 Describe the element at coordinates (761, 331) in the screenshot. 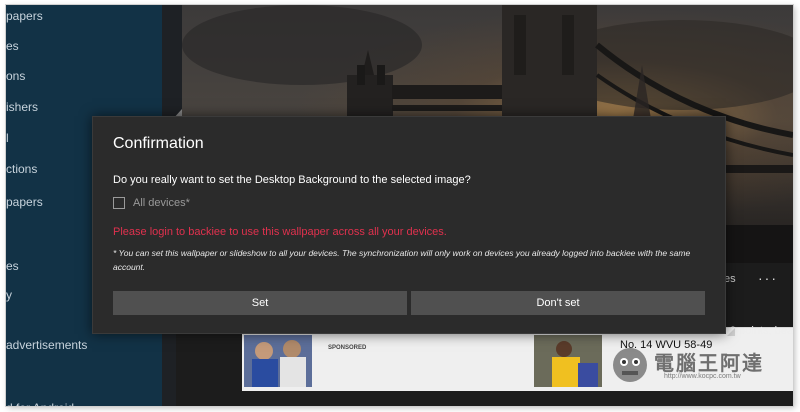

I see `ad-right-text: 9 points, beats` at that location.